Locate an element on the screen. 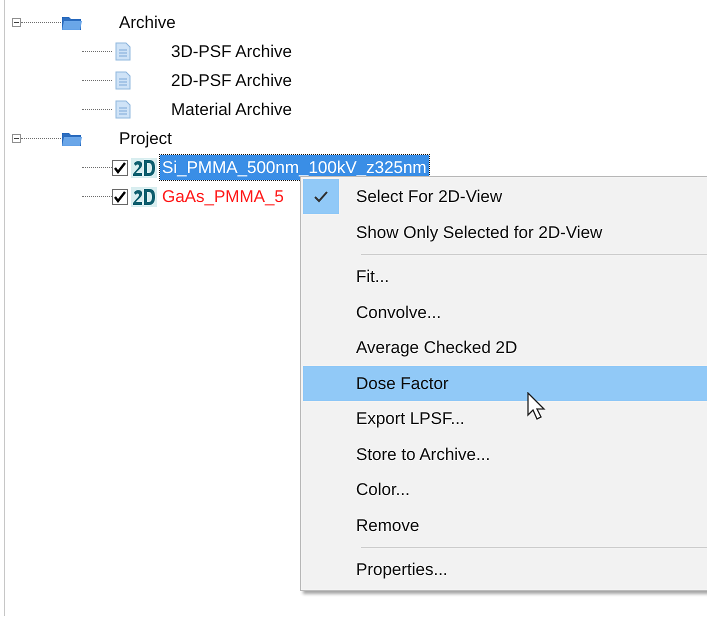  tree-item: 3D-PSF Archive is located at coordinates (231, 51).